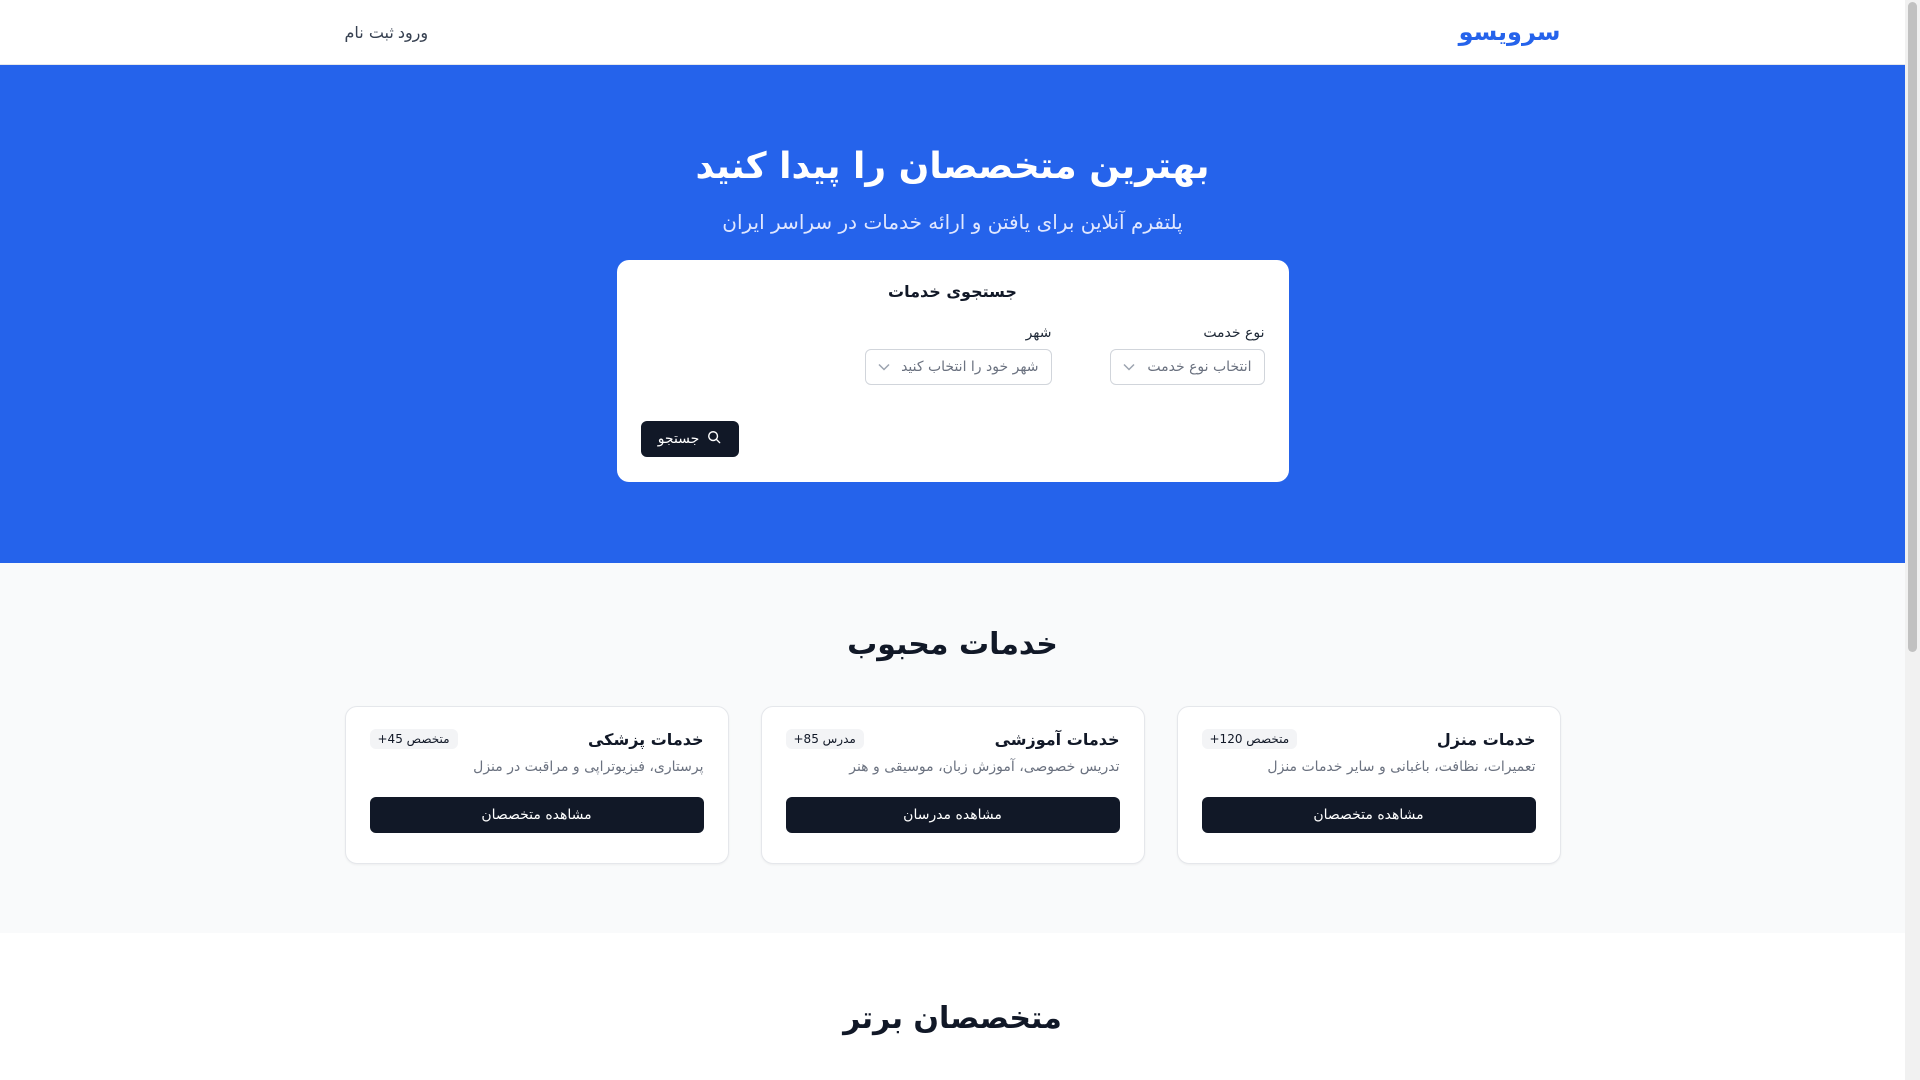 The height and width of the screenshot is (1080, 1920). Describe the element at coordinates (1038, 333) in the screenshot. I see `city-label: شهر` at that location.